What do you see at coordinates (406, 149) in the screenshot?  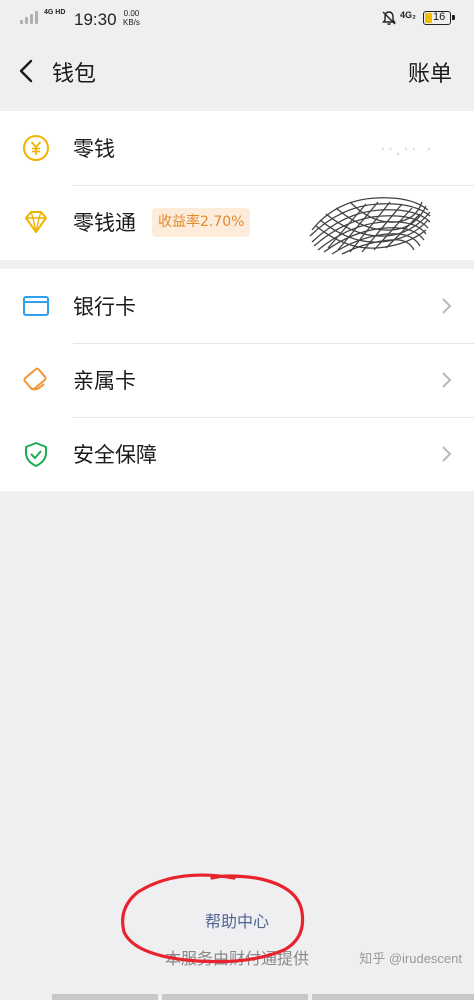 I see `change-balance-obscured: ··.·· ·` at bounding box center [406, 149].